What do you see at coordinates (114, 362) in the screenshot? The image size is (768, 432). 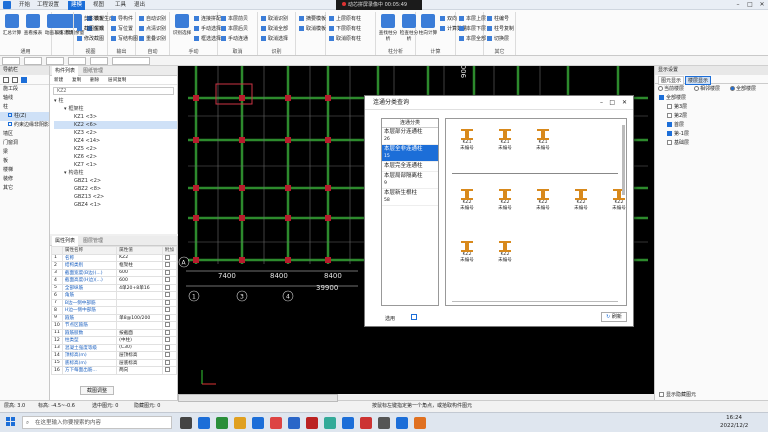 I see `property-row: 15 底标高(m) 层底标高` at bounding box center [114, 362].